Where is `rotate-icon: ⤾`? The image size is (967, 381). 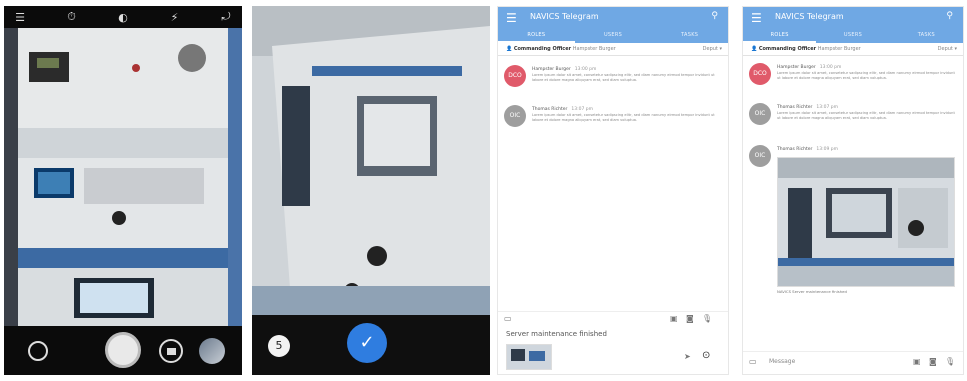
rotate-icon: ⤾ is located at coordinates (226, 17).